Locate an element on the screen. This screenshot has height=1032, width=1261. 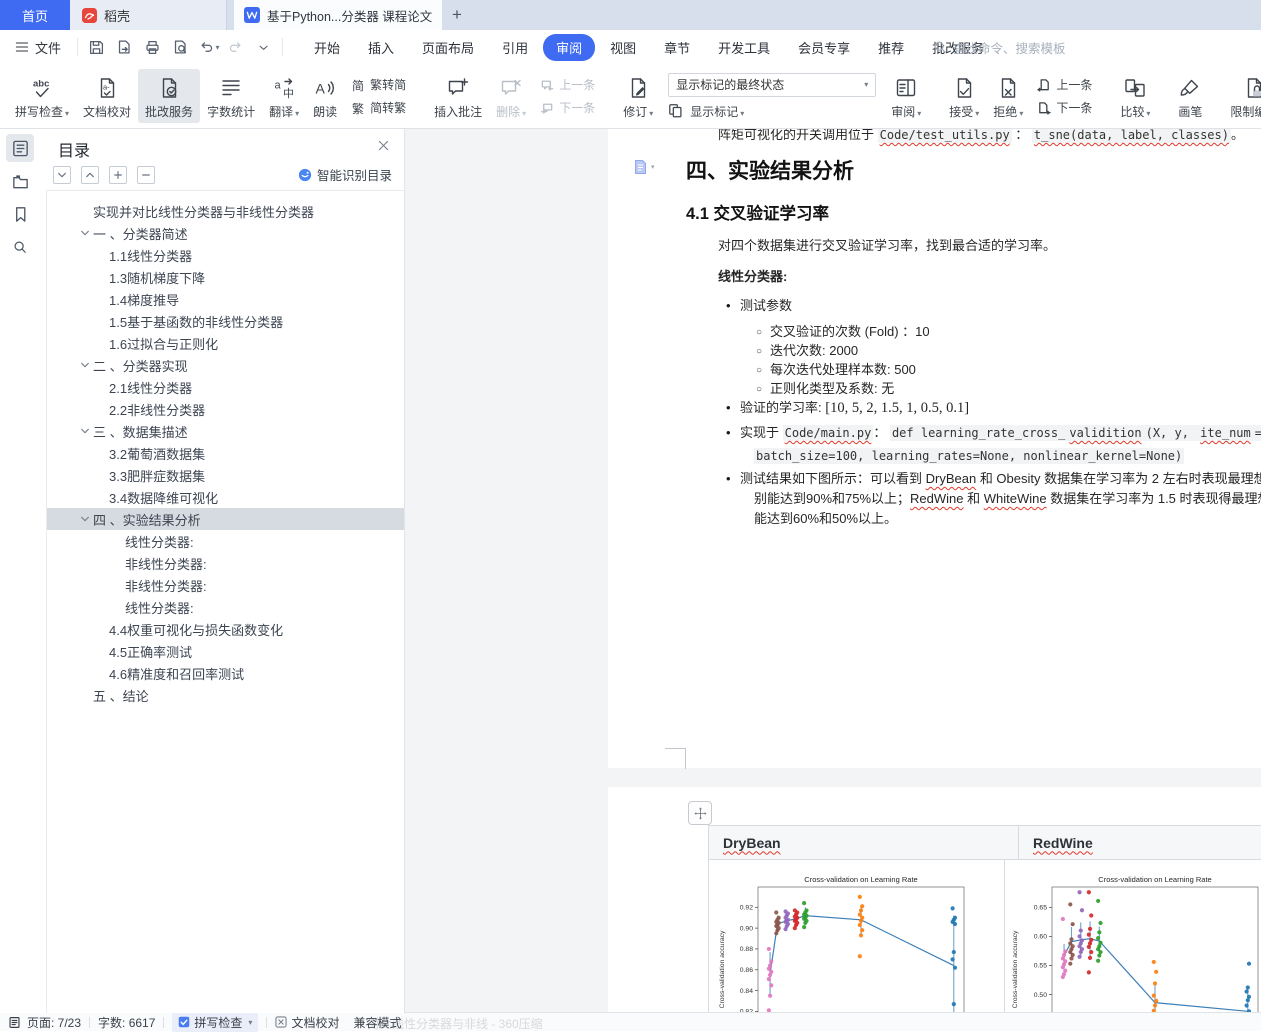
ribbon-button-spellcheck: abc 拼写检查 ▾ is located at coordinates (42, 96).